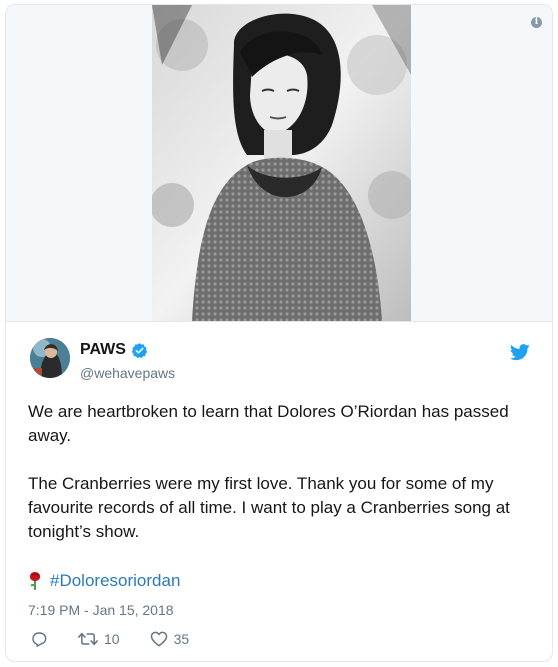  What do you see at coordinates (99, 639) in the screenshot?
I see `retweet-button: 10` at bounding box center [99, 639].